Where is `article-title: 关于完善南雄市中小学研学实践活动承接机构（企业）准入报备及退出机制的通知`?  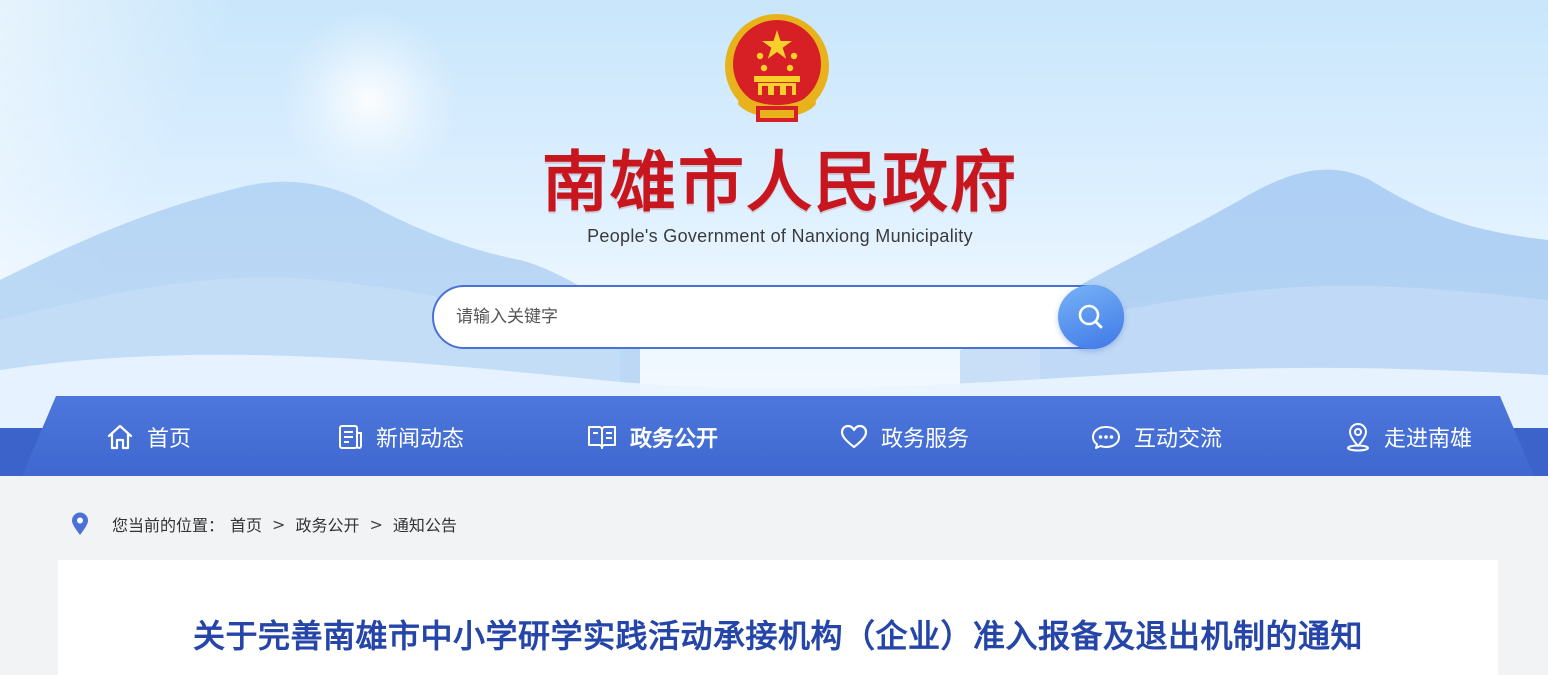 article-title: 关于完善南雄市中小学研学实践活动承接机构（企业）准入报备及退出机制的通知 is located at coordinates (777, 636).